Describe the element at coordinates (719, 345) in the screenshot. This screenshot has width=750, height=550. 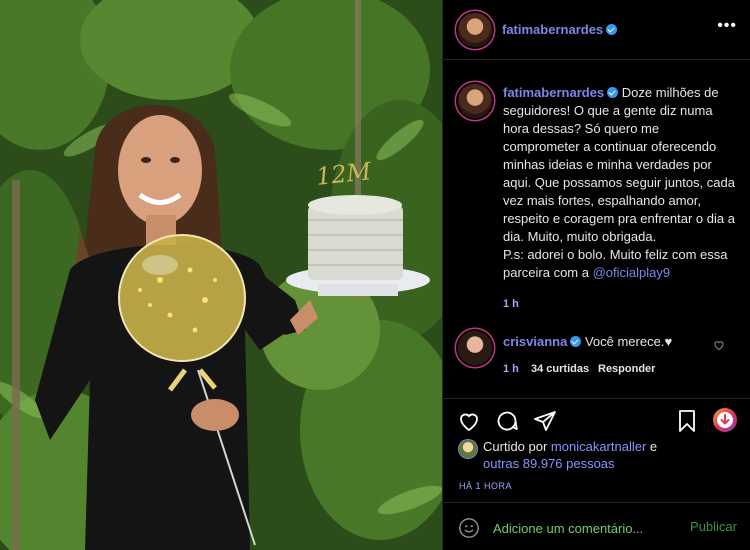
I see `comment-like-icon` at that location.